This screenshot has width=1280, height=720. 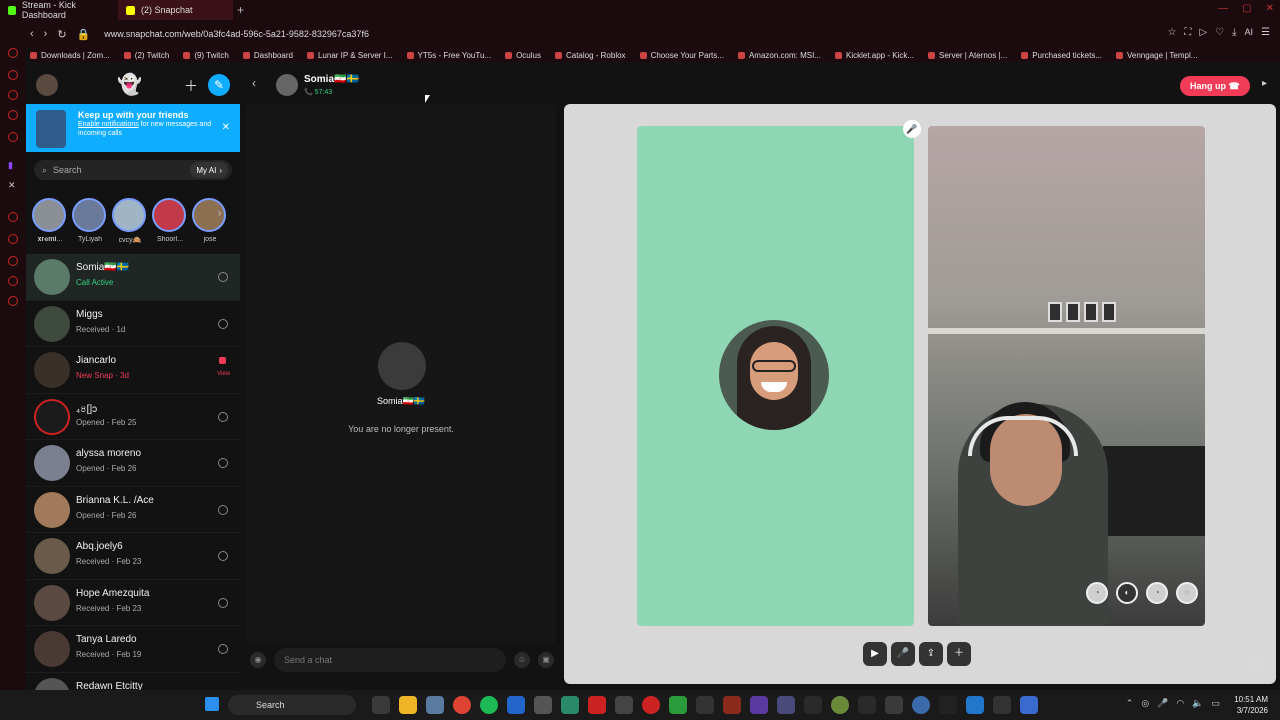 I want to click on enable-notifications-link: Enable notifications, so click(x=108, y=124).